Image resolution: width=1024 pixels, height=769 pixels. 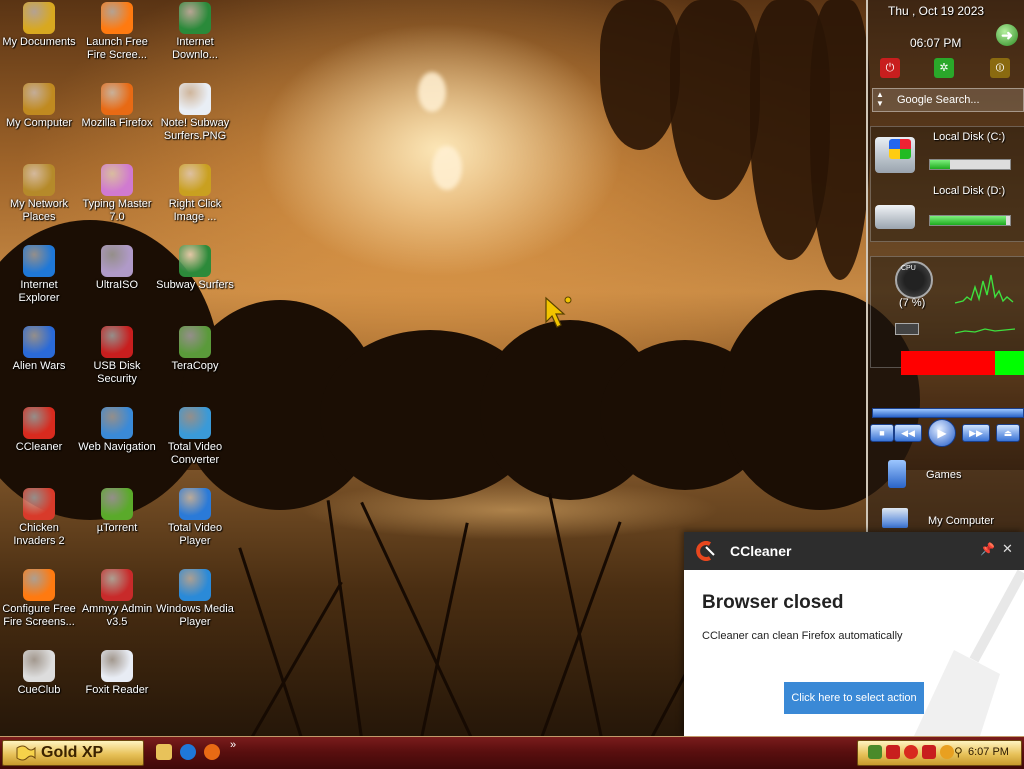 I want to click on arrow-next-icon: ➜, so click(x=1007, y=35).